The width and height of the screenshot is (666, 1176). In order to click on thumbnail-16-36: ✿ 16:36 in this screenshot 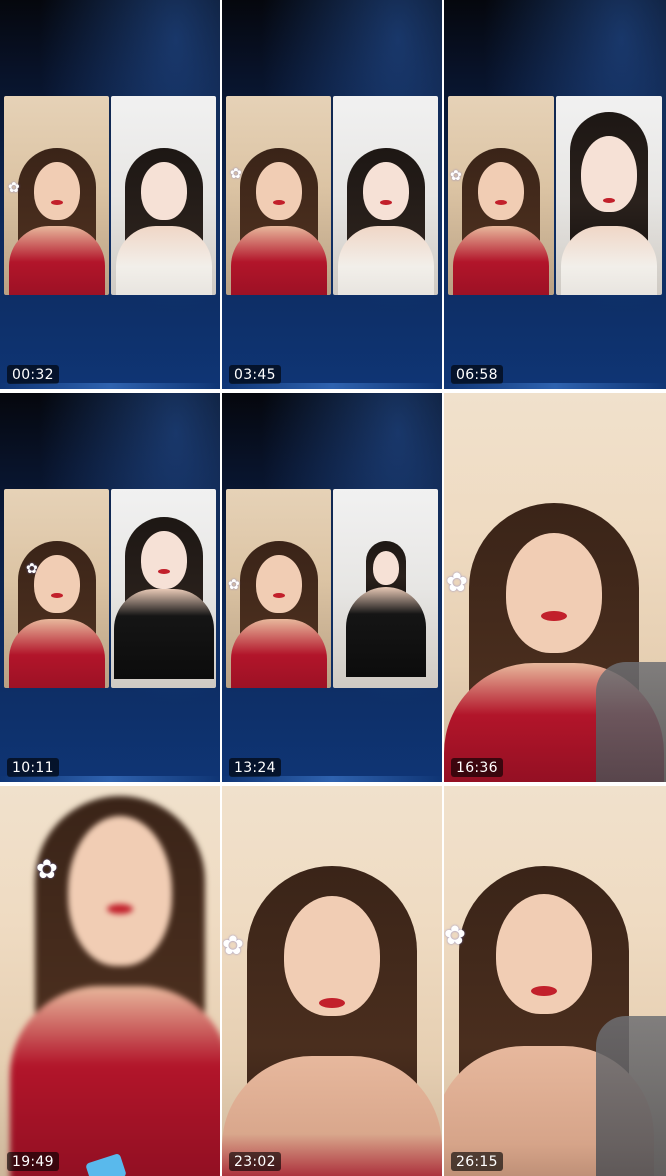, I will do `click(555, 587)`.